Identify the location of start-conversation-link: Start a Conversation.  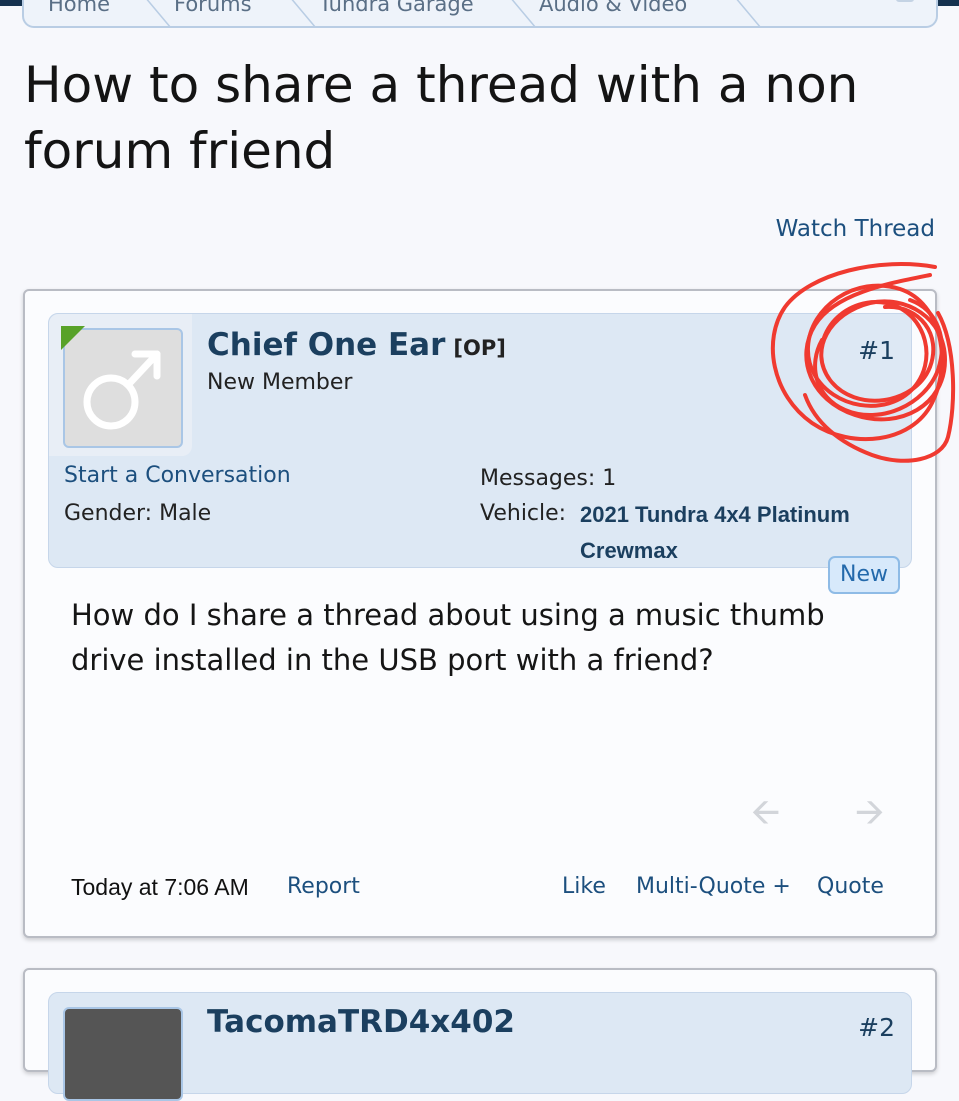
(177, 475).